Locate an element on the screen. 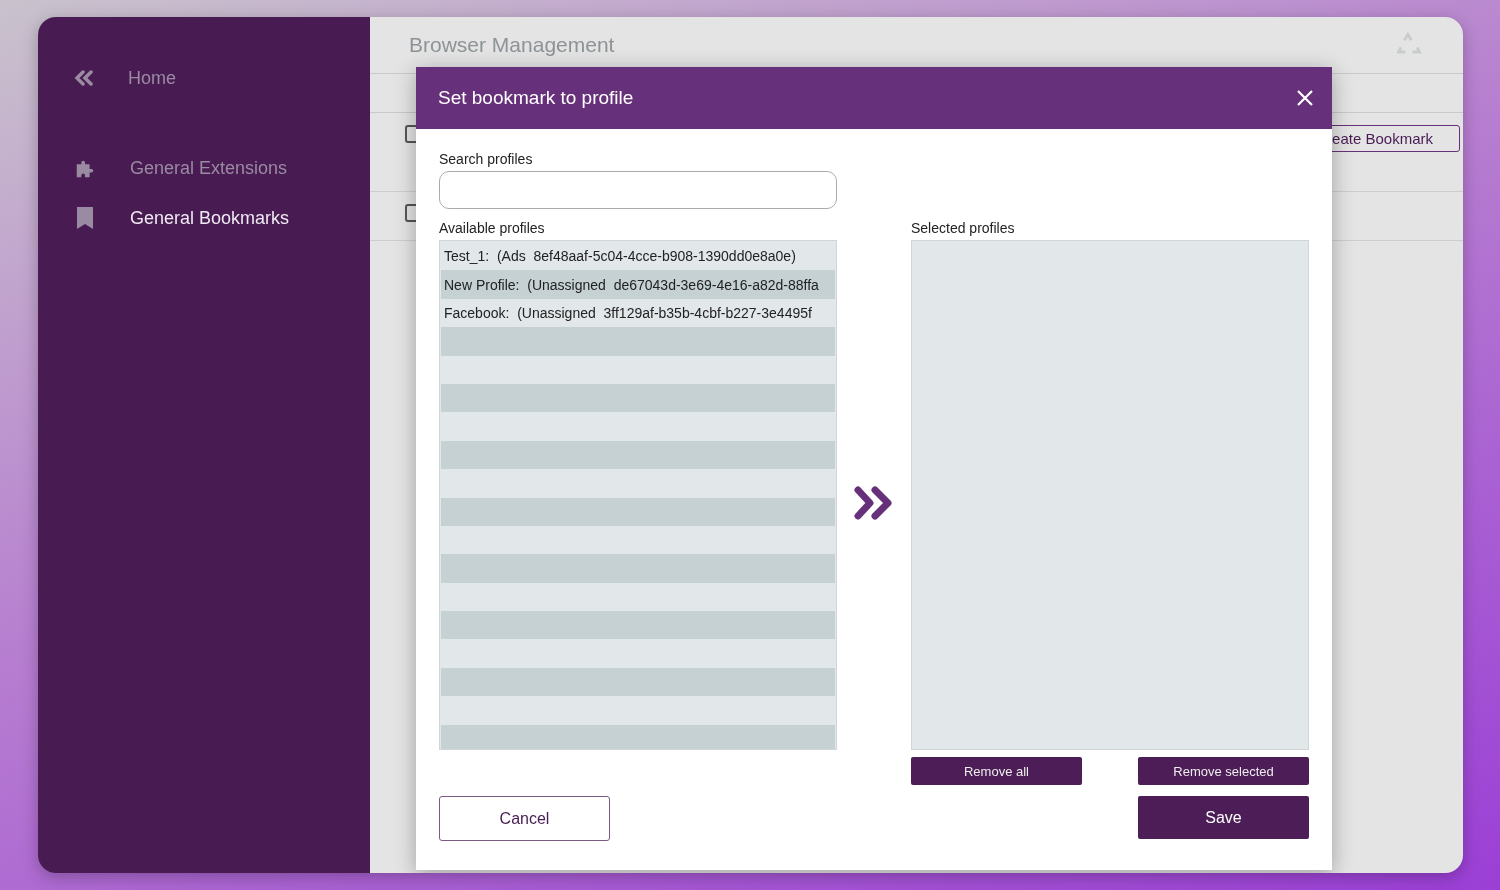 The width and height of the screenshot is (1500, 890). home-link: Home is located at coordinates (152, 78).